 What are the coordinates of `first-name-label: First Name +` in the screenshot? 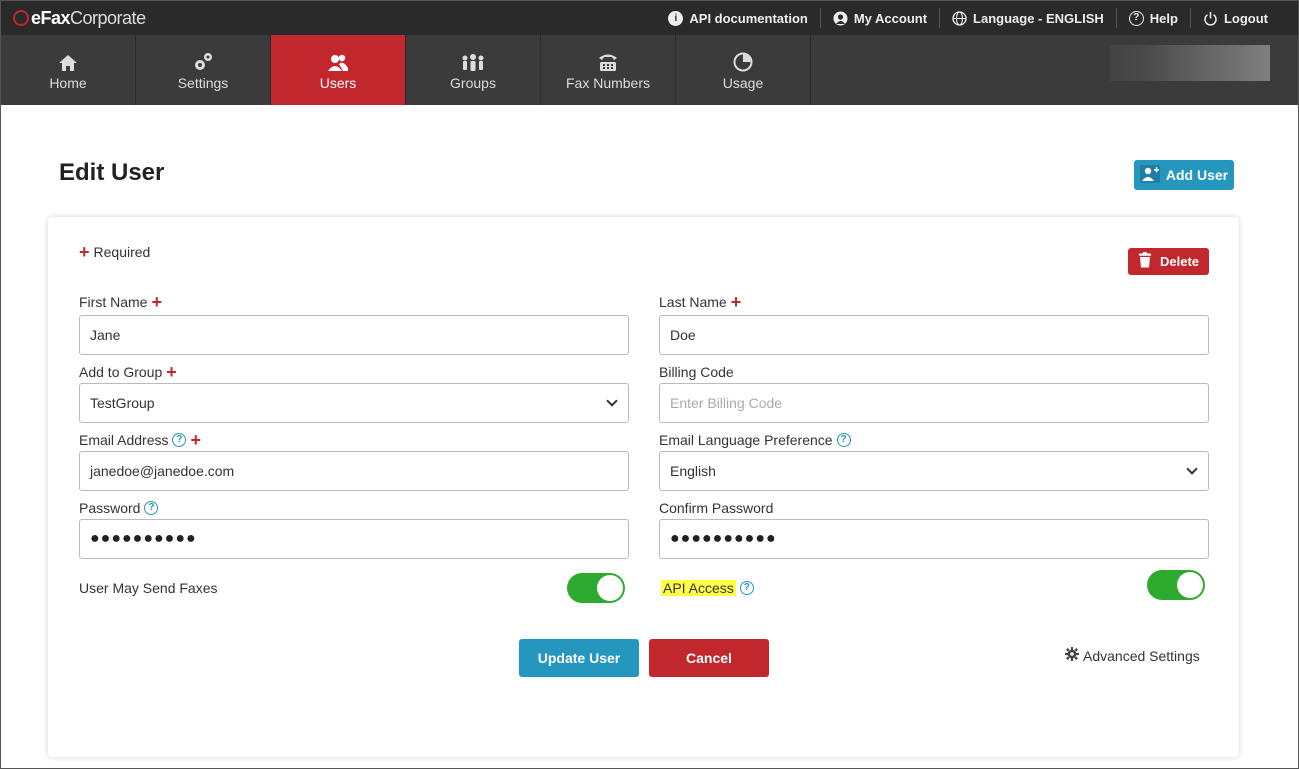 It's located at (120, 302).